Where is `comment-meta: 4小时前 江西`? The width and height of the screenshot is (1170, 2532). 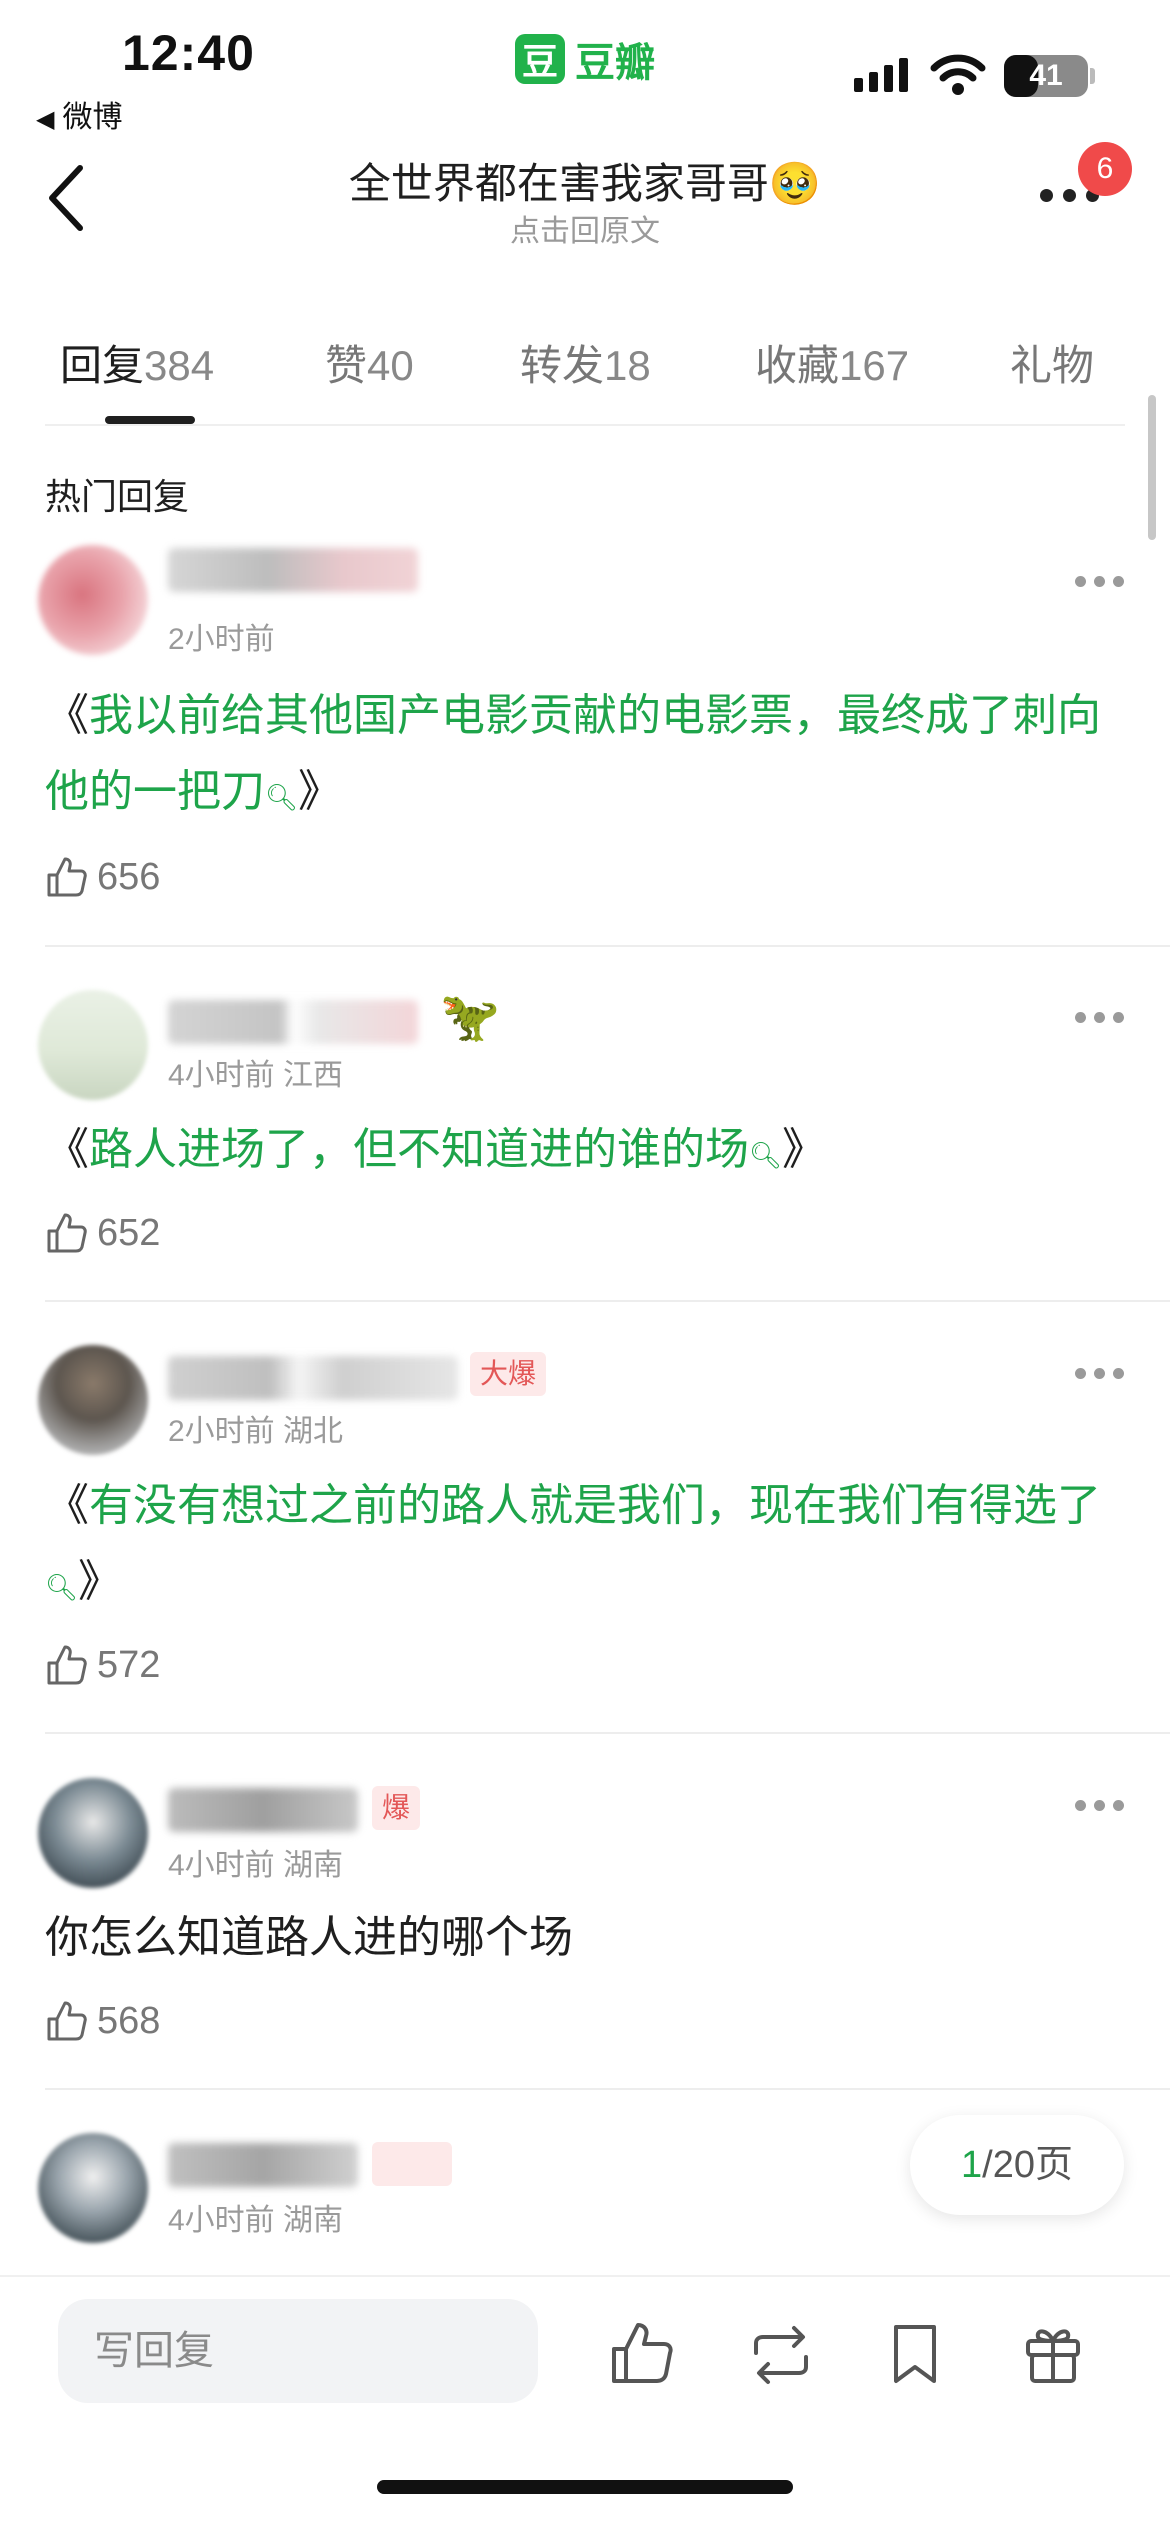 comment-meta: 4小时前 江西 is located at coordinates (255, 1072).